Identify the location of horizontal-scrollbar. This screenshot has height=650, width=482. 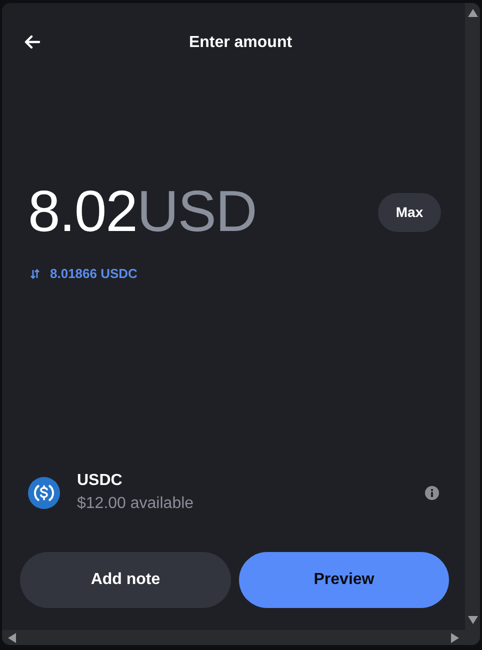
(233, 637).